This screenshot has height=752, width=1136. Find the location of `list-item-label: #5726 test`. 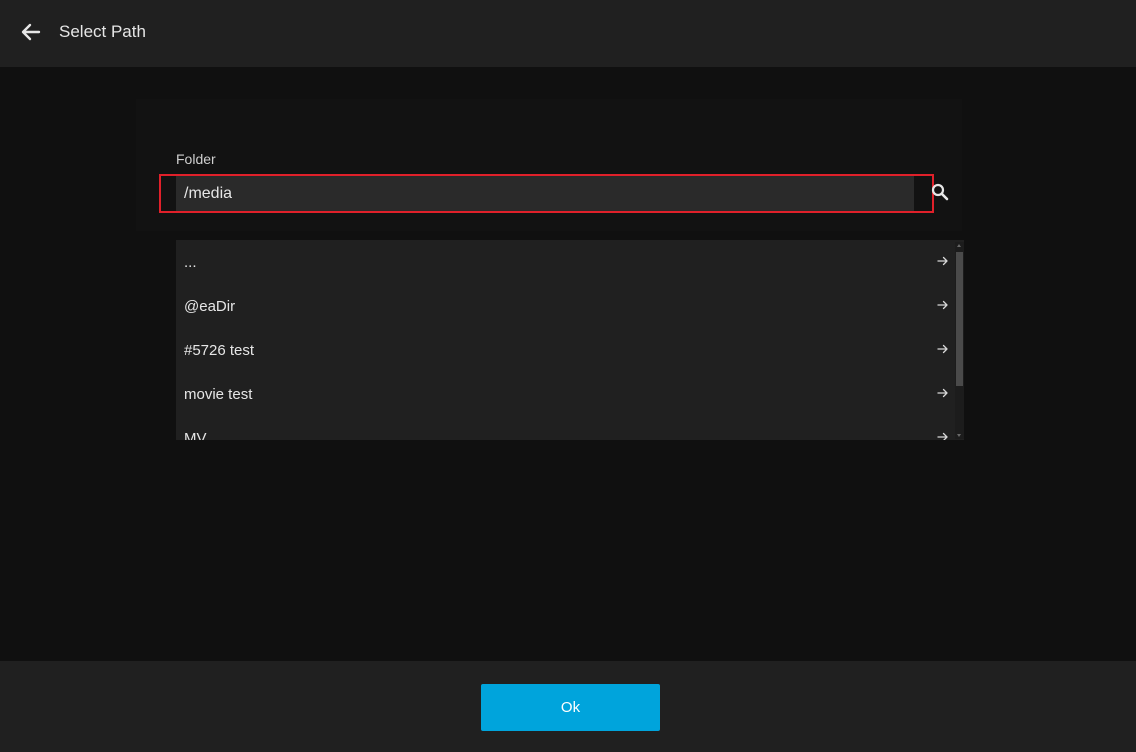

list-item-label: #5726 test is located at coordinates (219, 350).